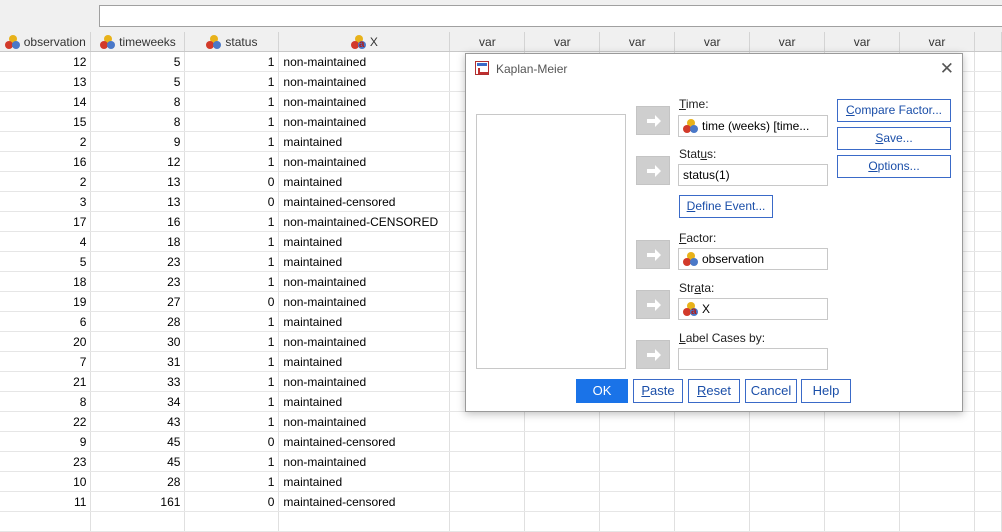 This screenshot has height=532, width=1002. What do you see at coordinates (46, 501) in the screenshot?
I see `data-cell: 11` at bounding box center [46, 501].